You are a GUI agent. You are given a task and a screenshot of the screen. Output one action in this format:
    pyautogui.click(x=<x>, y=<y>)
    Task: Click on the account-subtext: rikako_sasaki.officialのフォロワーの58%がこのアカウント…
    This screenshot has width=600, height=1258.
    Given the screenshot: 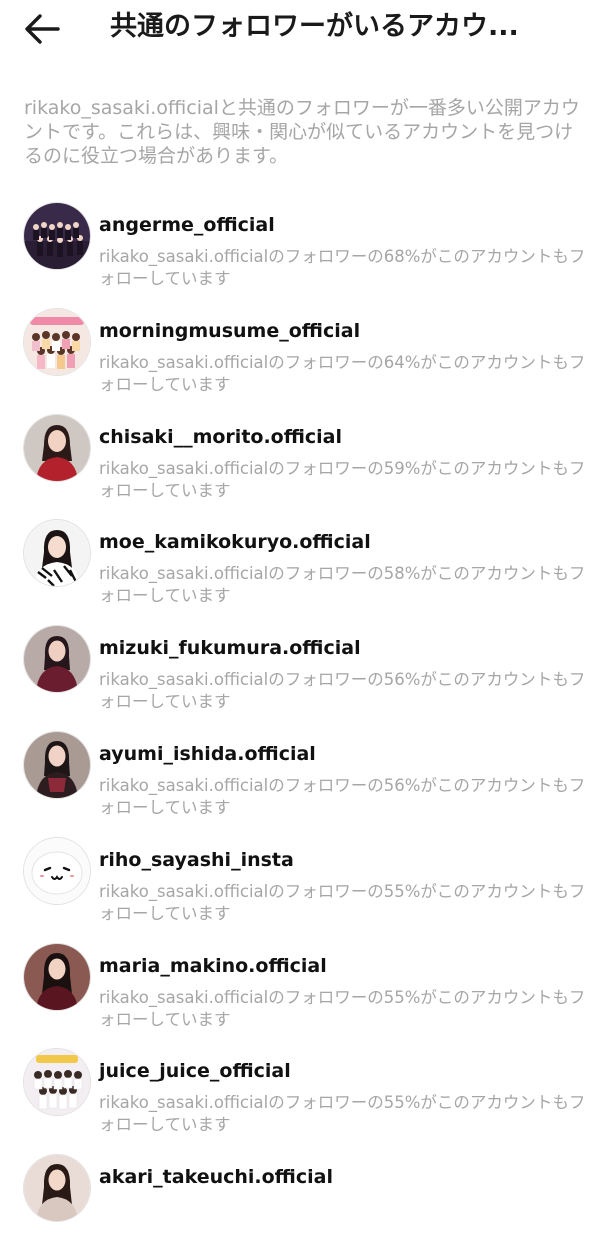 What is the action you would take?
    pyautogui.click(x=342, y=585)
    